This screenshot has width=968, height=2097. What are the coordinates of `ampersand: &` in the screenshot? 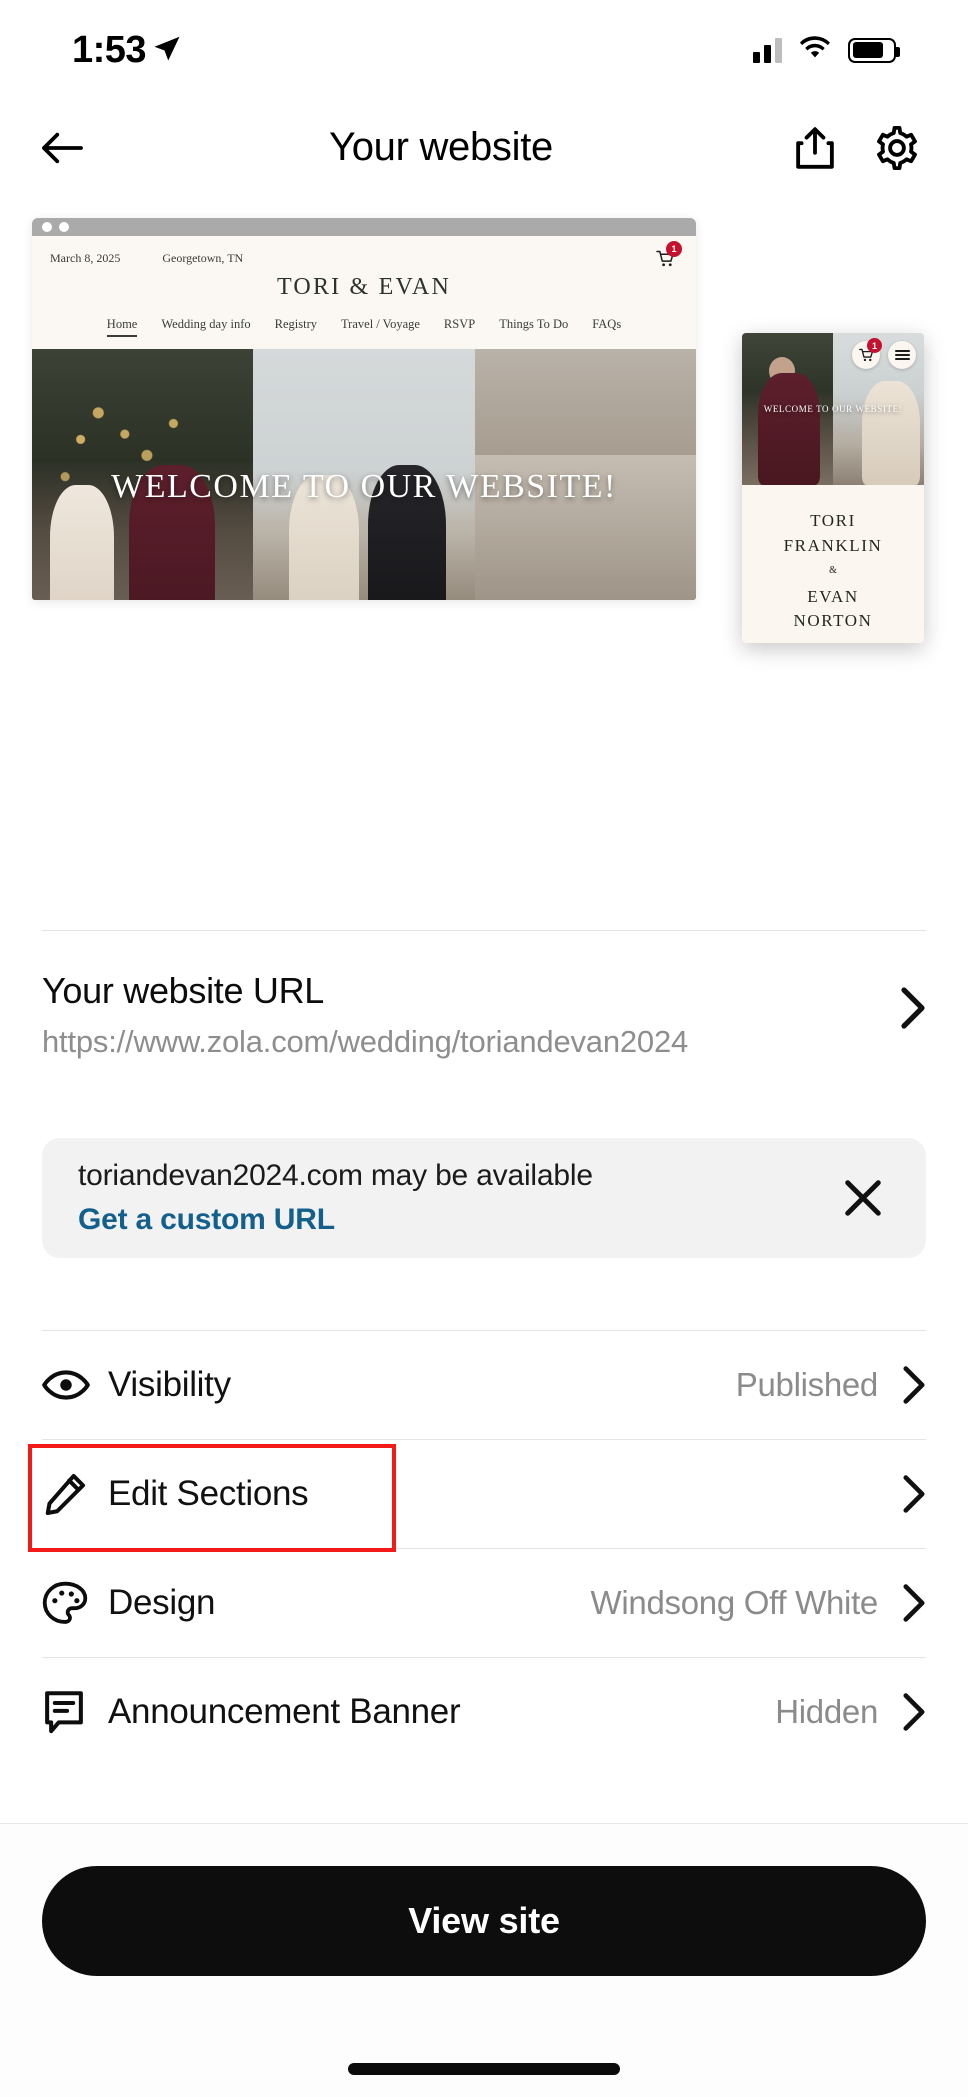 It's located at (833, 571).